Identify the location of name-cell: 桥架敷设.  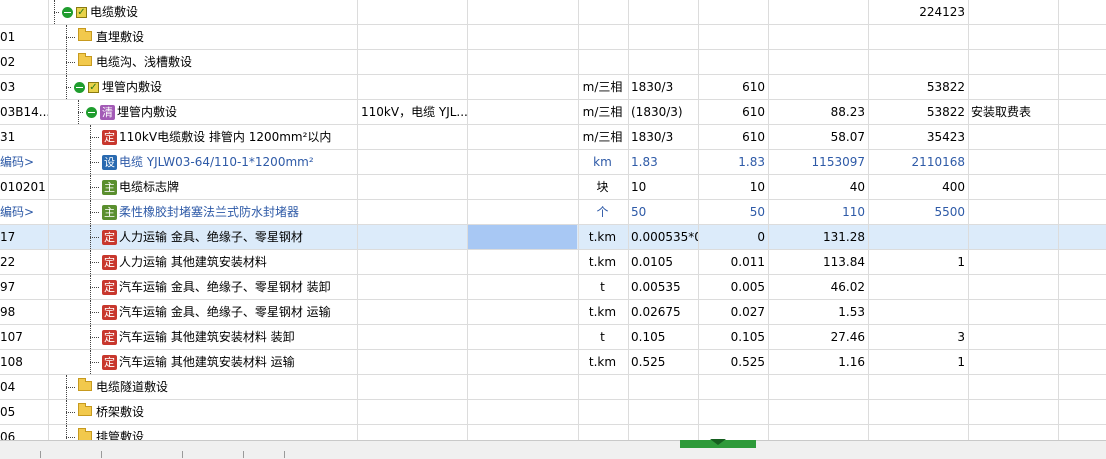
(202, 412).